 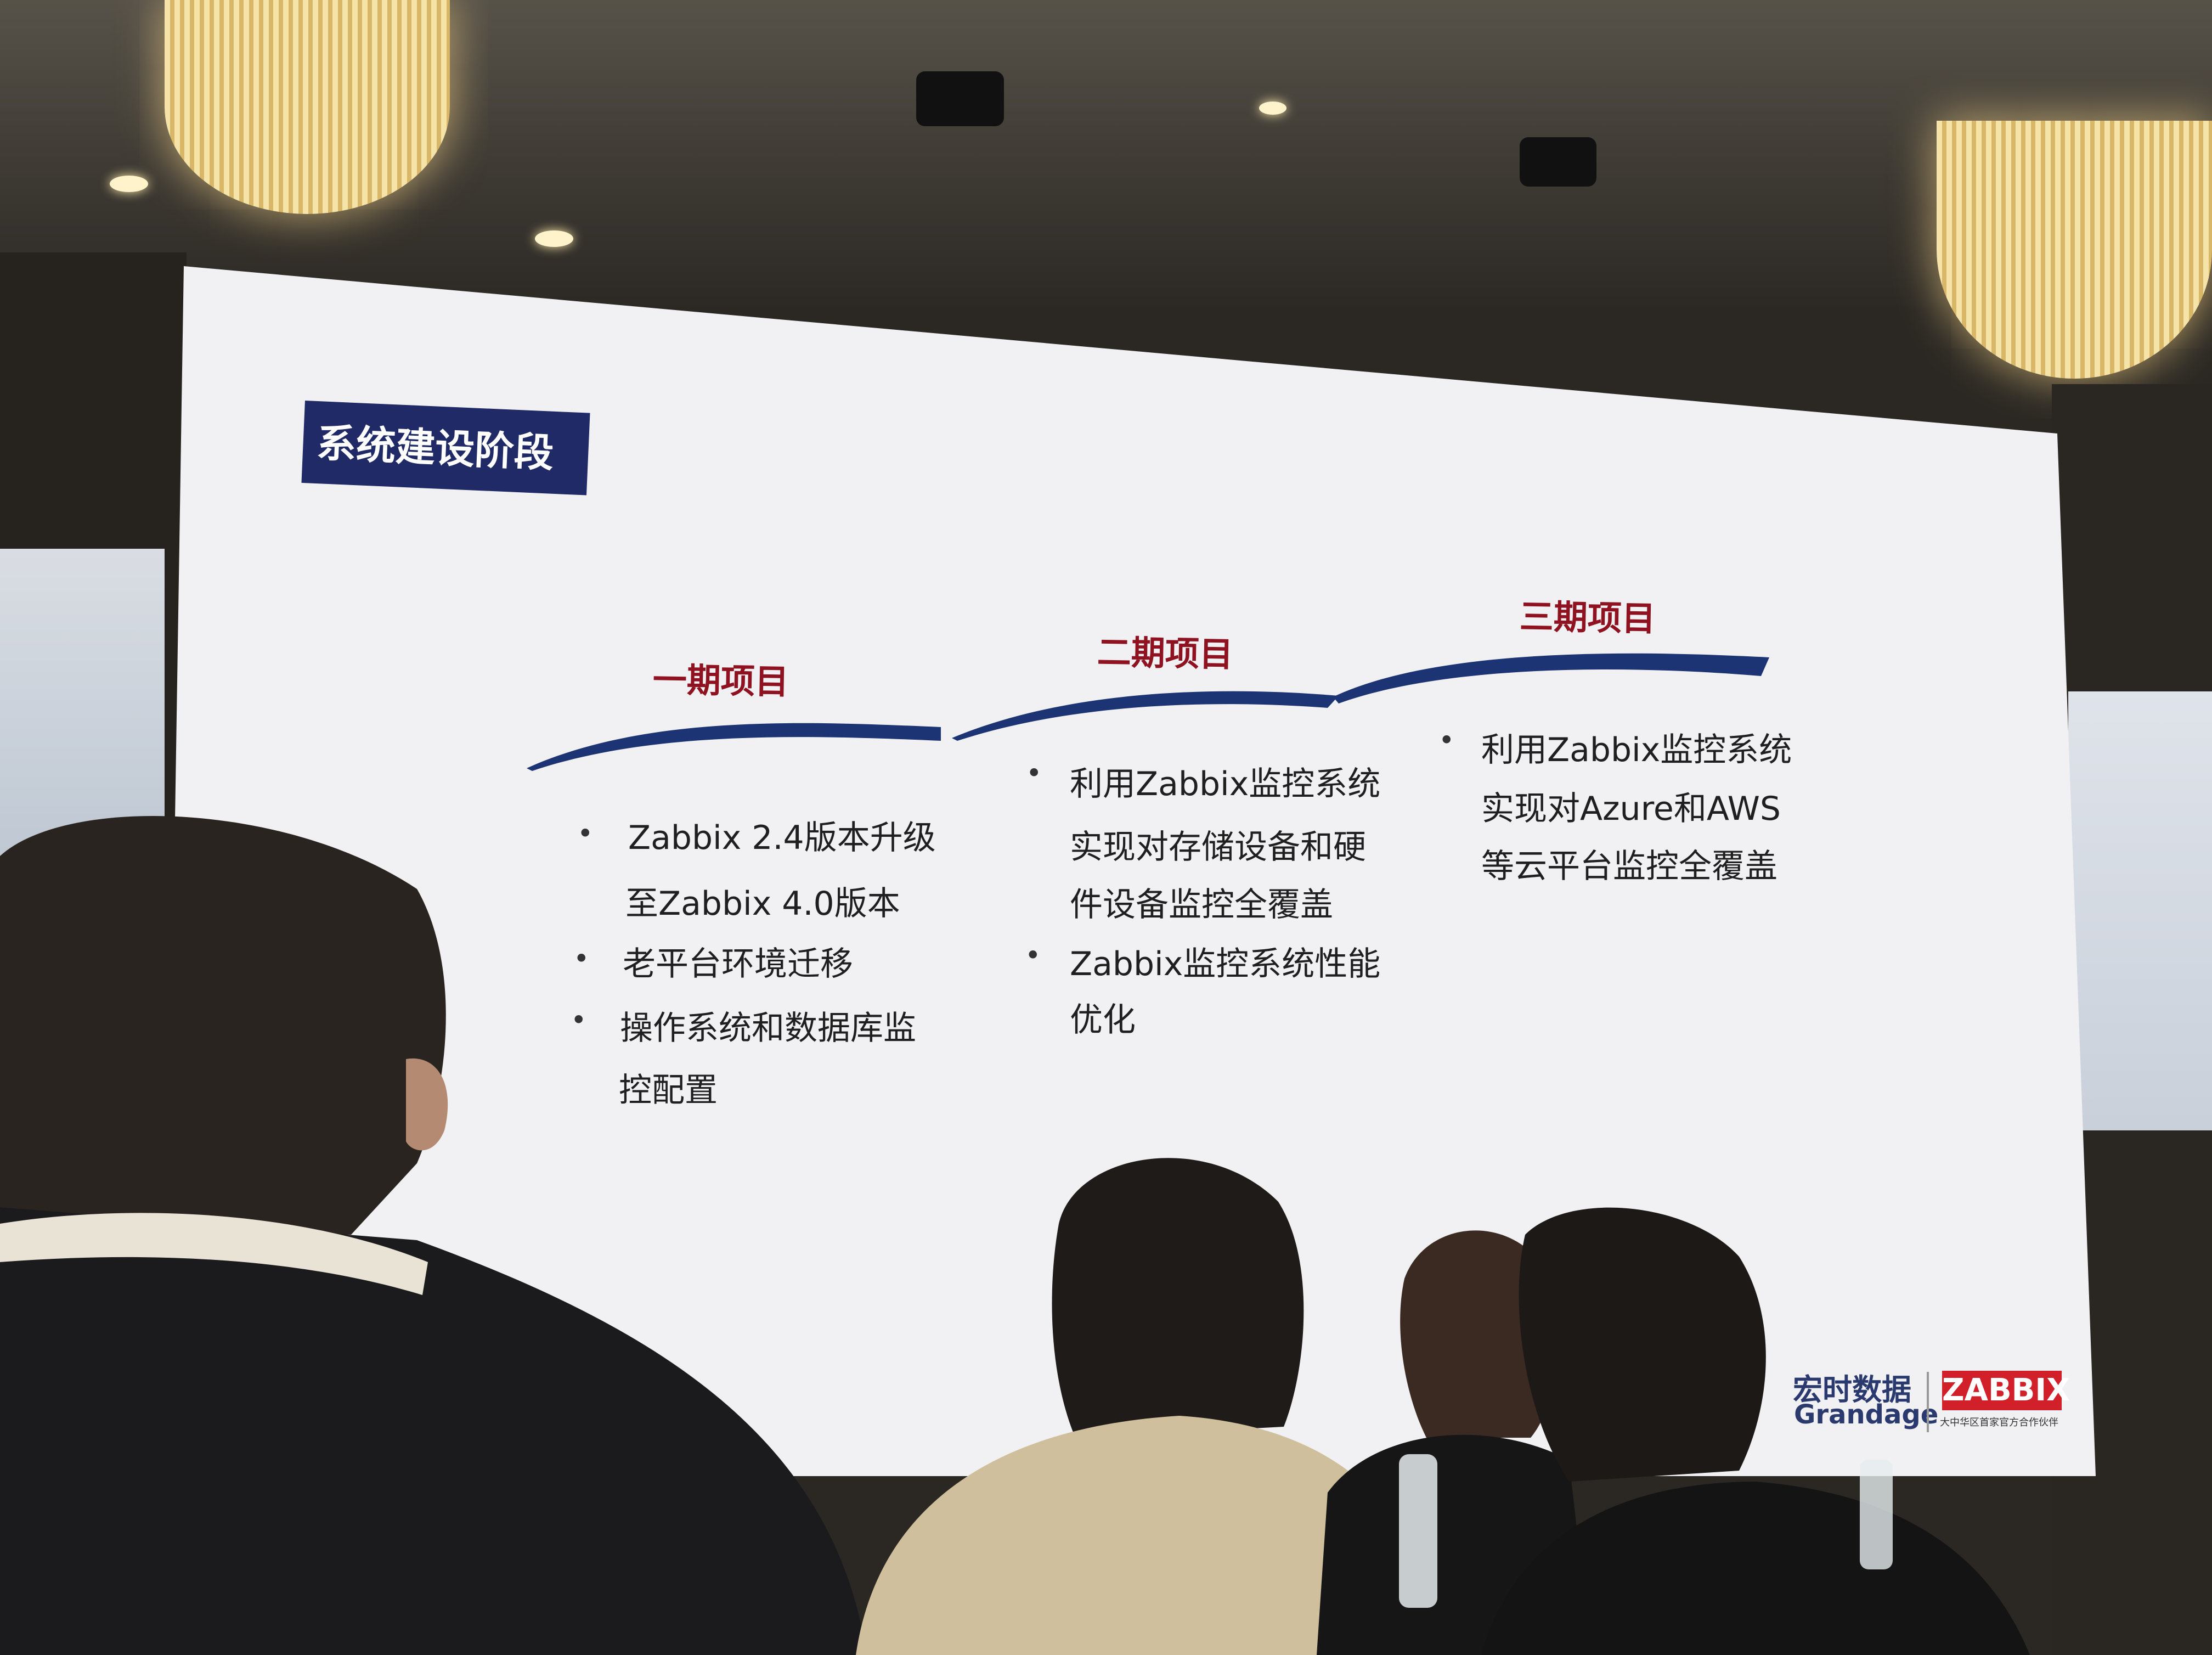 I want to click on audience-head-middle, so click(x=1178, y=1298).